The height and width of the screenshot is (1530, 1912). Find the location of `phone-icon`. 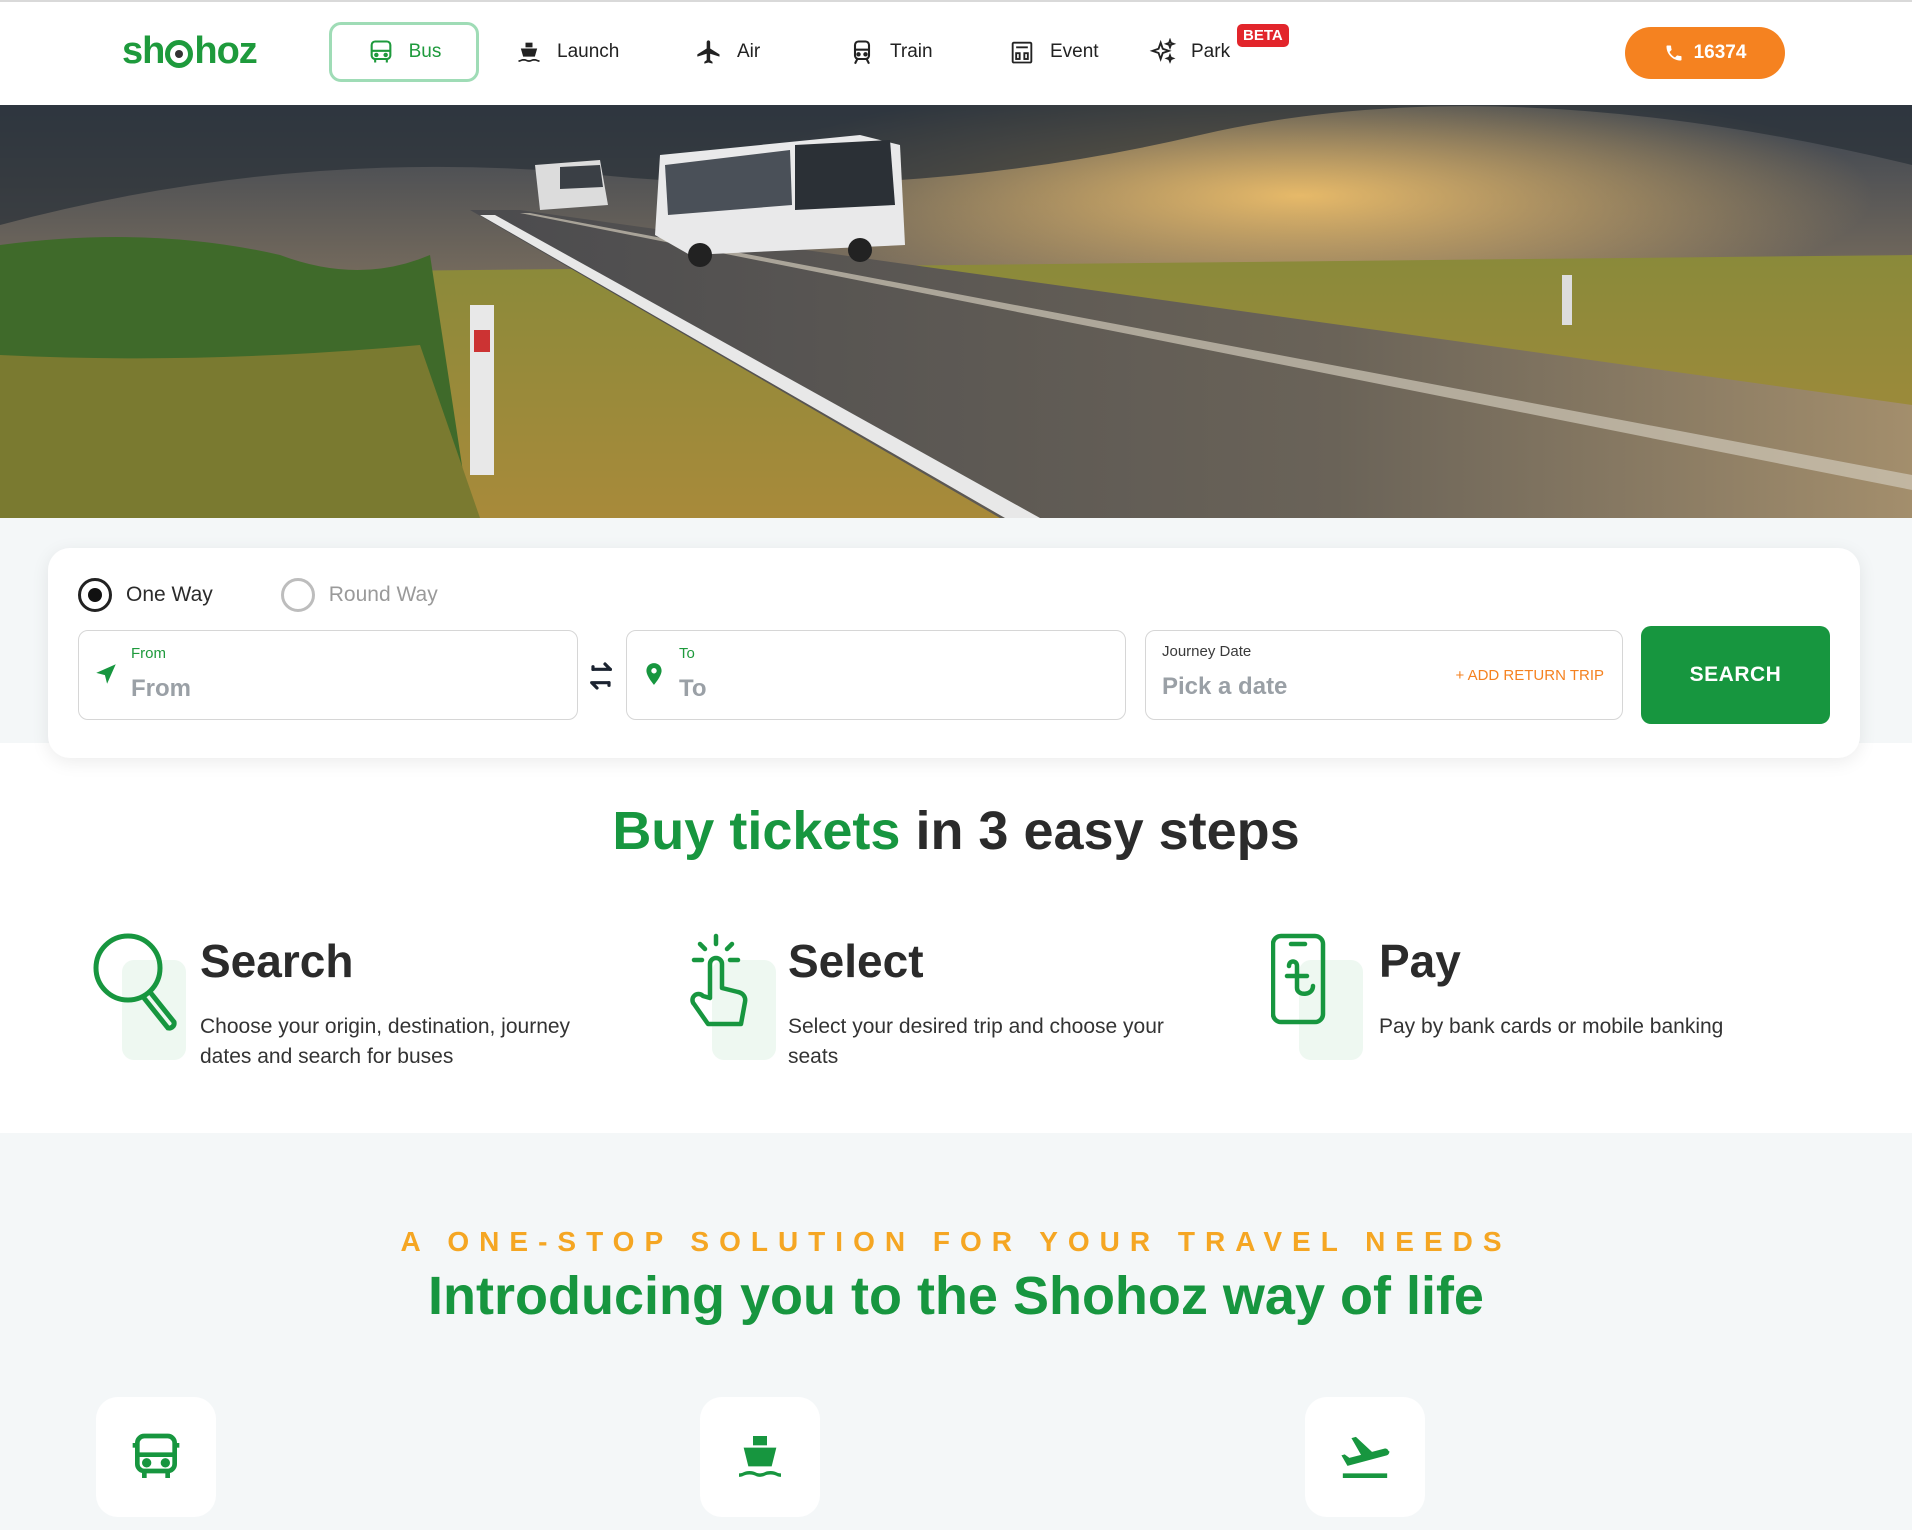

phone-icon is located at coordinates (1674, 53).